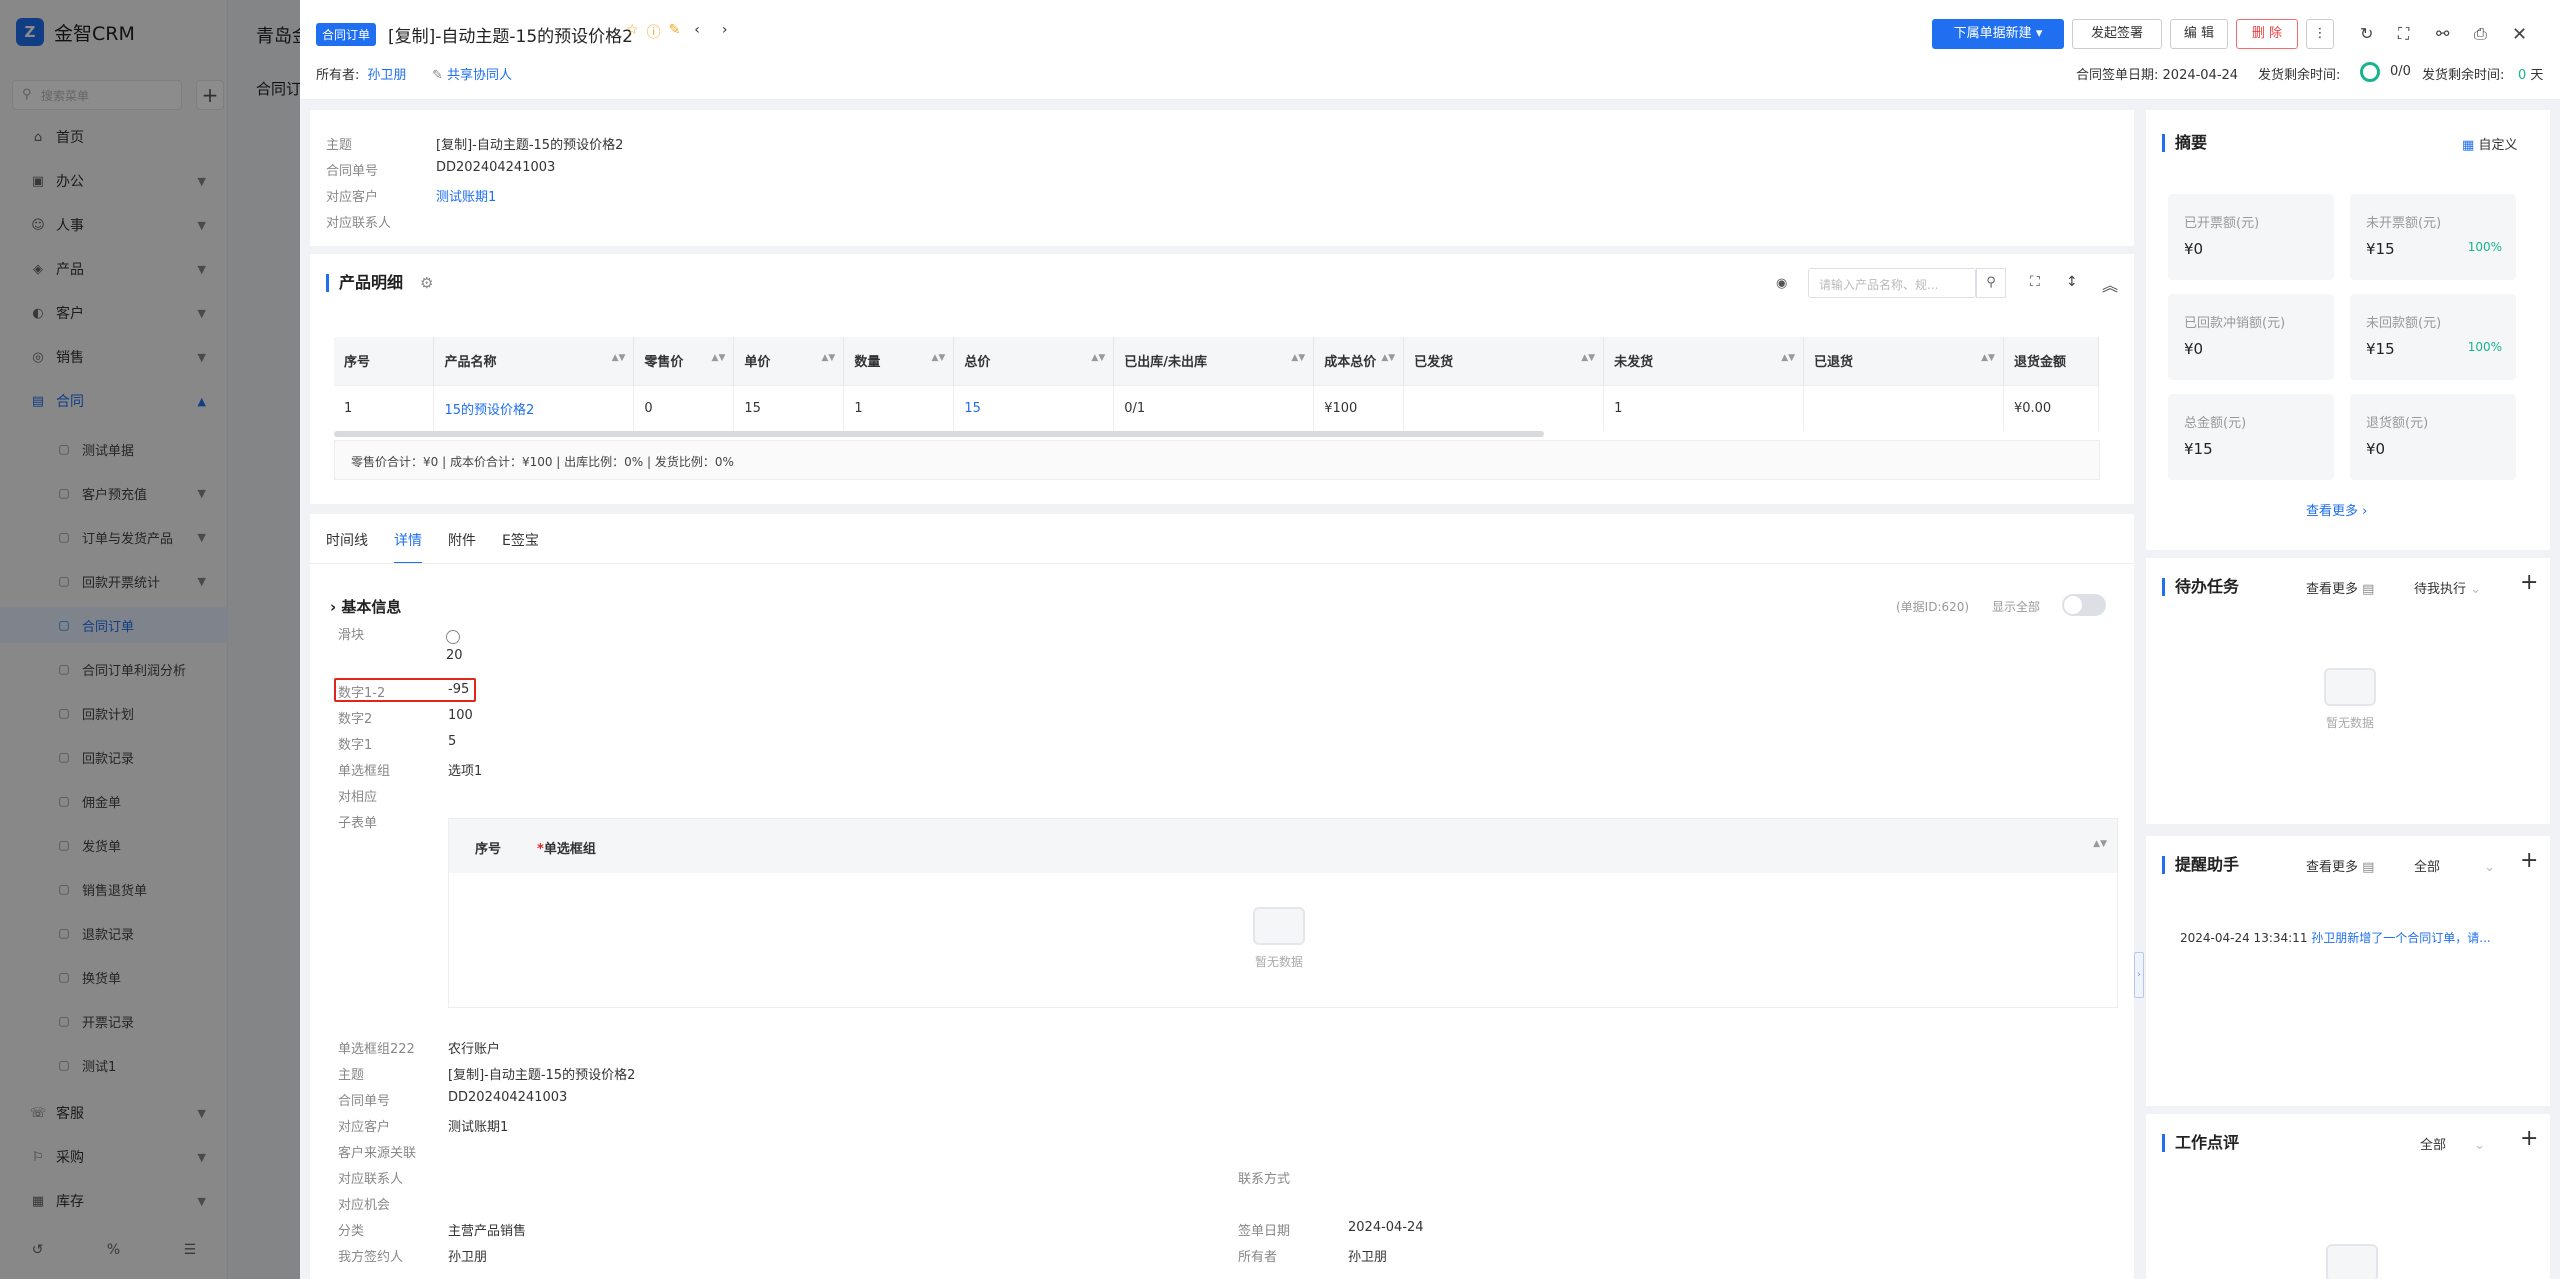 The height and width of the screenshot is (1279, 2560). What do you see at coordinates (365, 606) in the screenshot?
I see `section-basic-info: › 基本信息` at bounding box center [365, 606].